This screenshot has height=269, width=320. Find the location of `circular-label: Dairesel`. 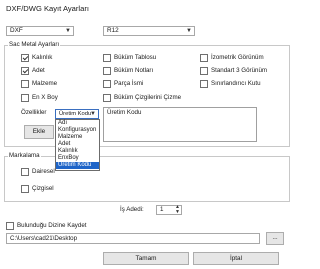

circular-label: Dairesel is located at coordinates (43, 171).